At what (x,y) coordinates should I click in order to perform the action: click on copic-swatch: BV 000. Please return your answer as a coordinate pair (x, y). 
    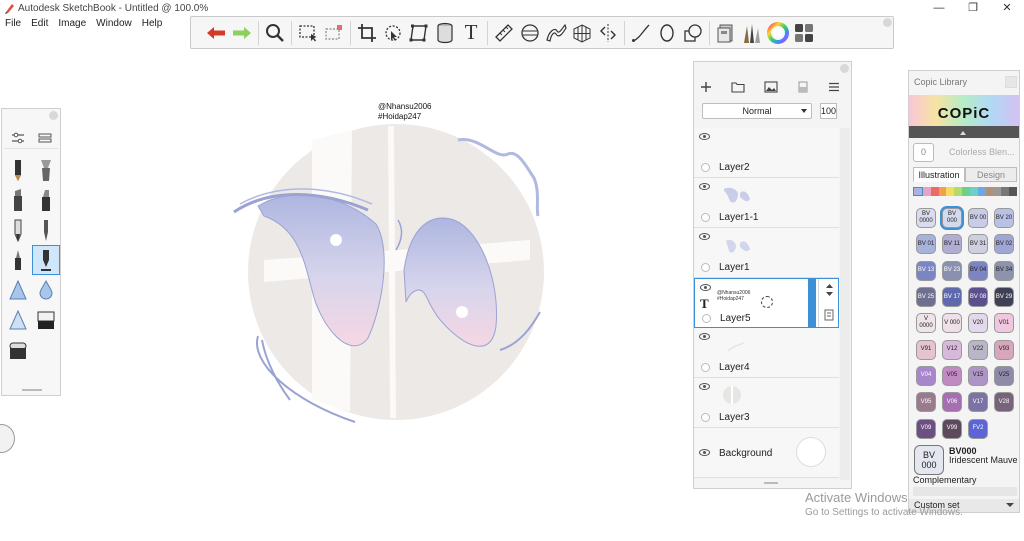
    Looking at the image, I should click on (952, 218).